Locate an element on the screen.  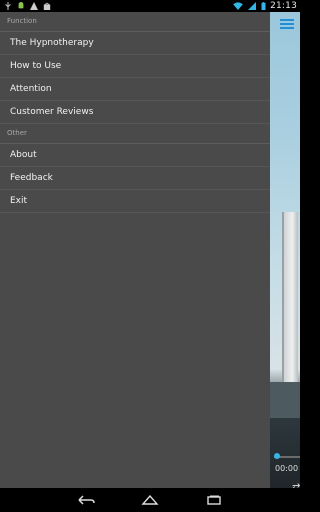
background-image is located at coordinates (290, 297).